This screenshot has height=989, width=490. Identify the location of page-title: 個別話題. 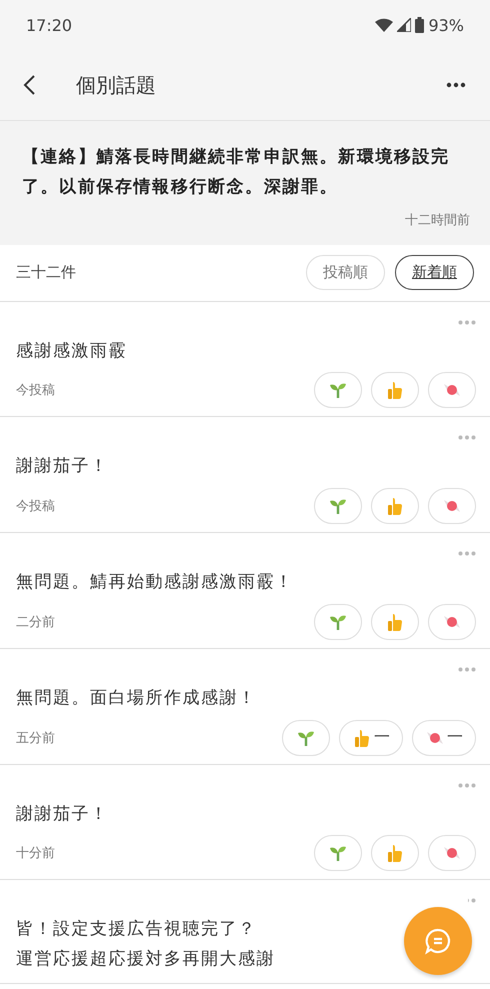
(116, 85).